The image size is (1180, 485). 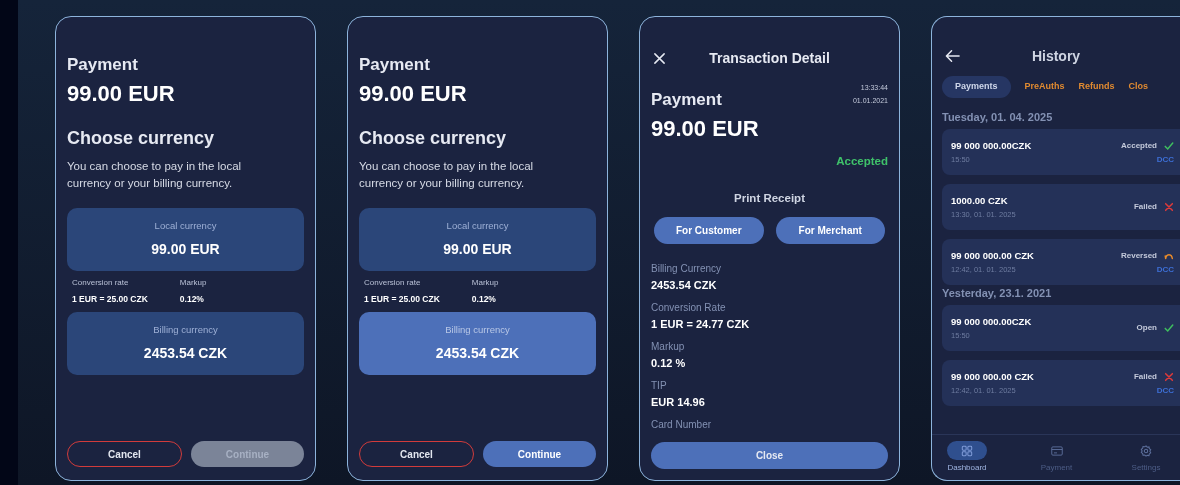 What do you see at coordinates (678, 402) in the screenshot?
I see `field-value: EUR 14.96` at bounding box center [678, 402].